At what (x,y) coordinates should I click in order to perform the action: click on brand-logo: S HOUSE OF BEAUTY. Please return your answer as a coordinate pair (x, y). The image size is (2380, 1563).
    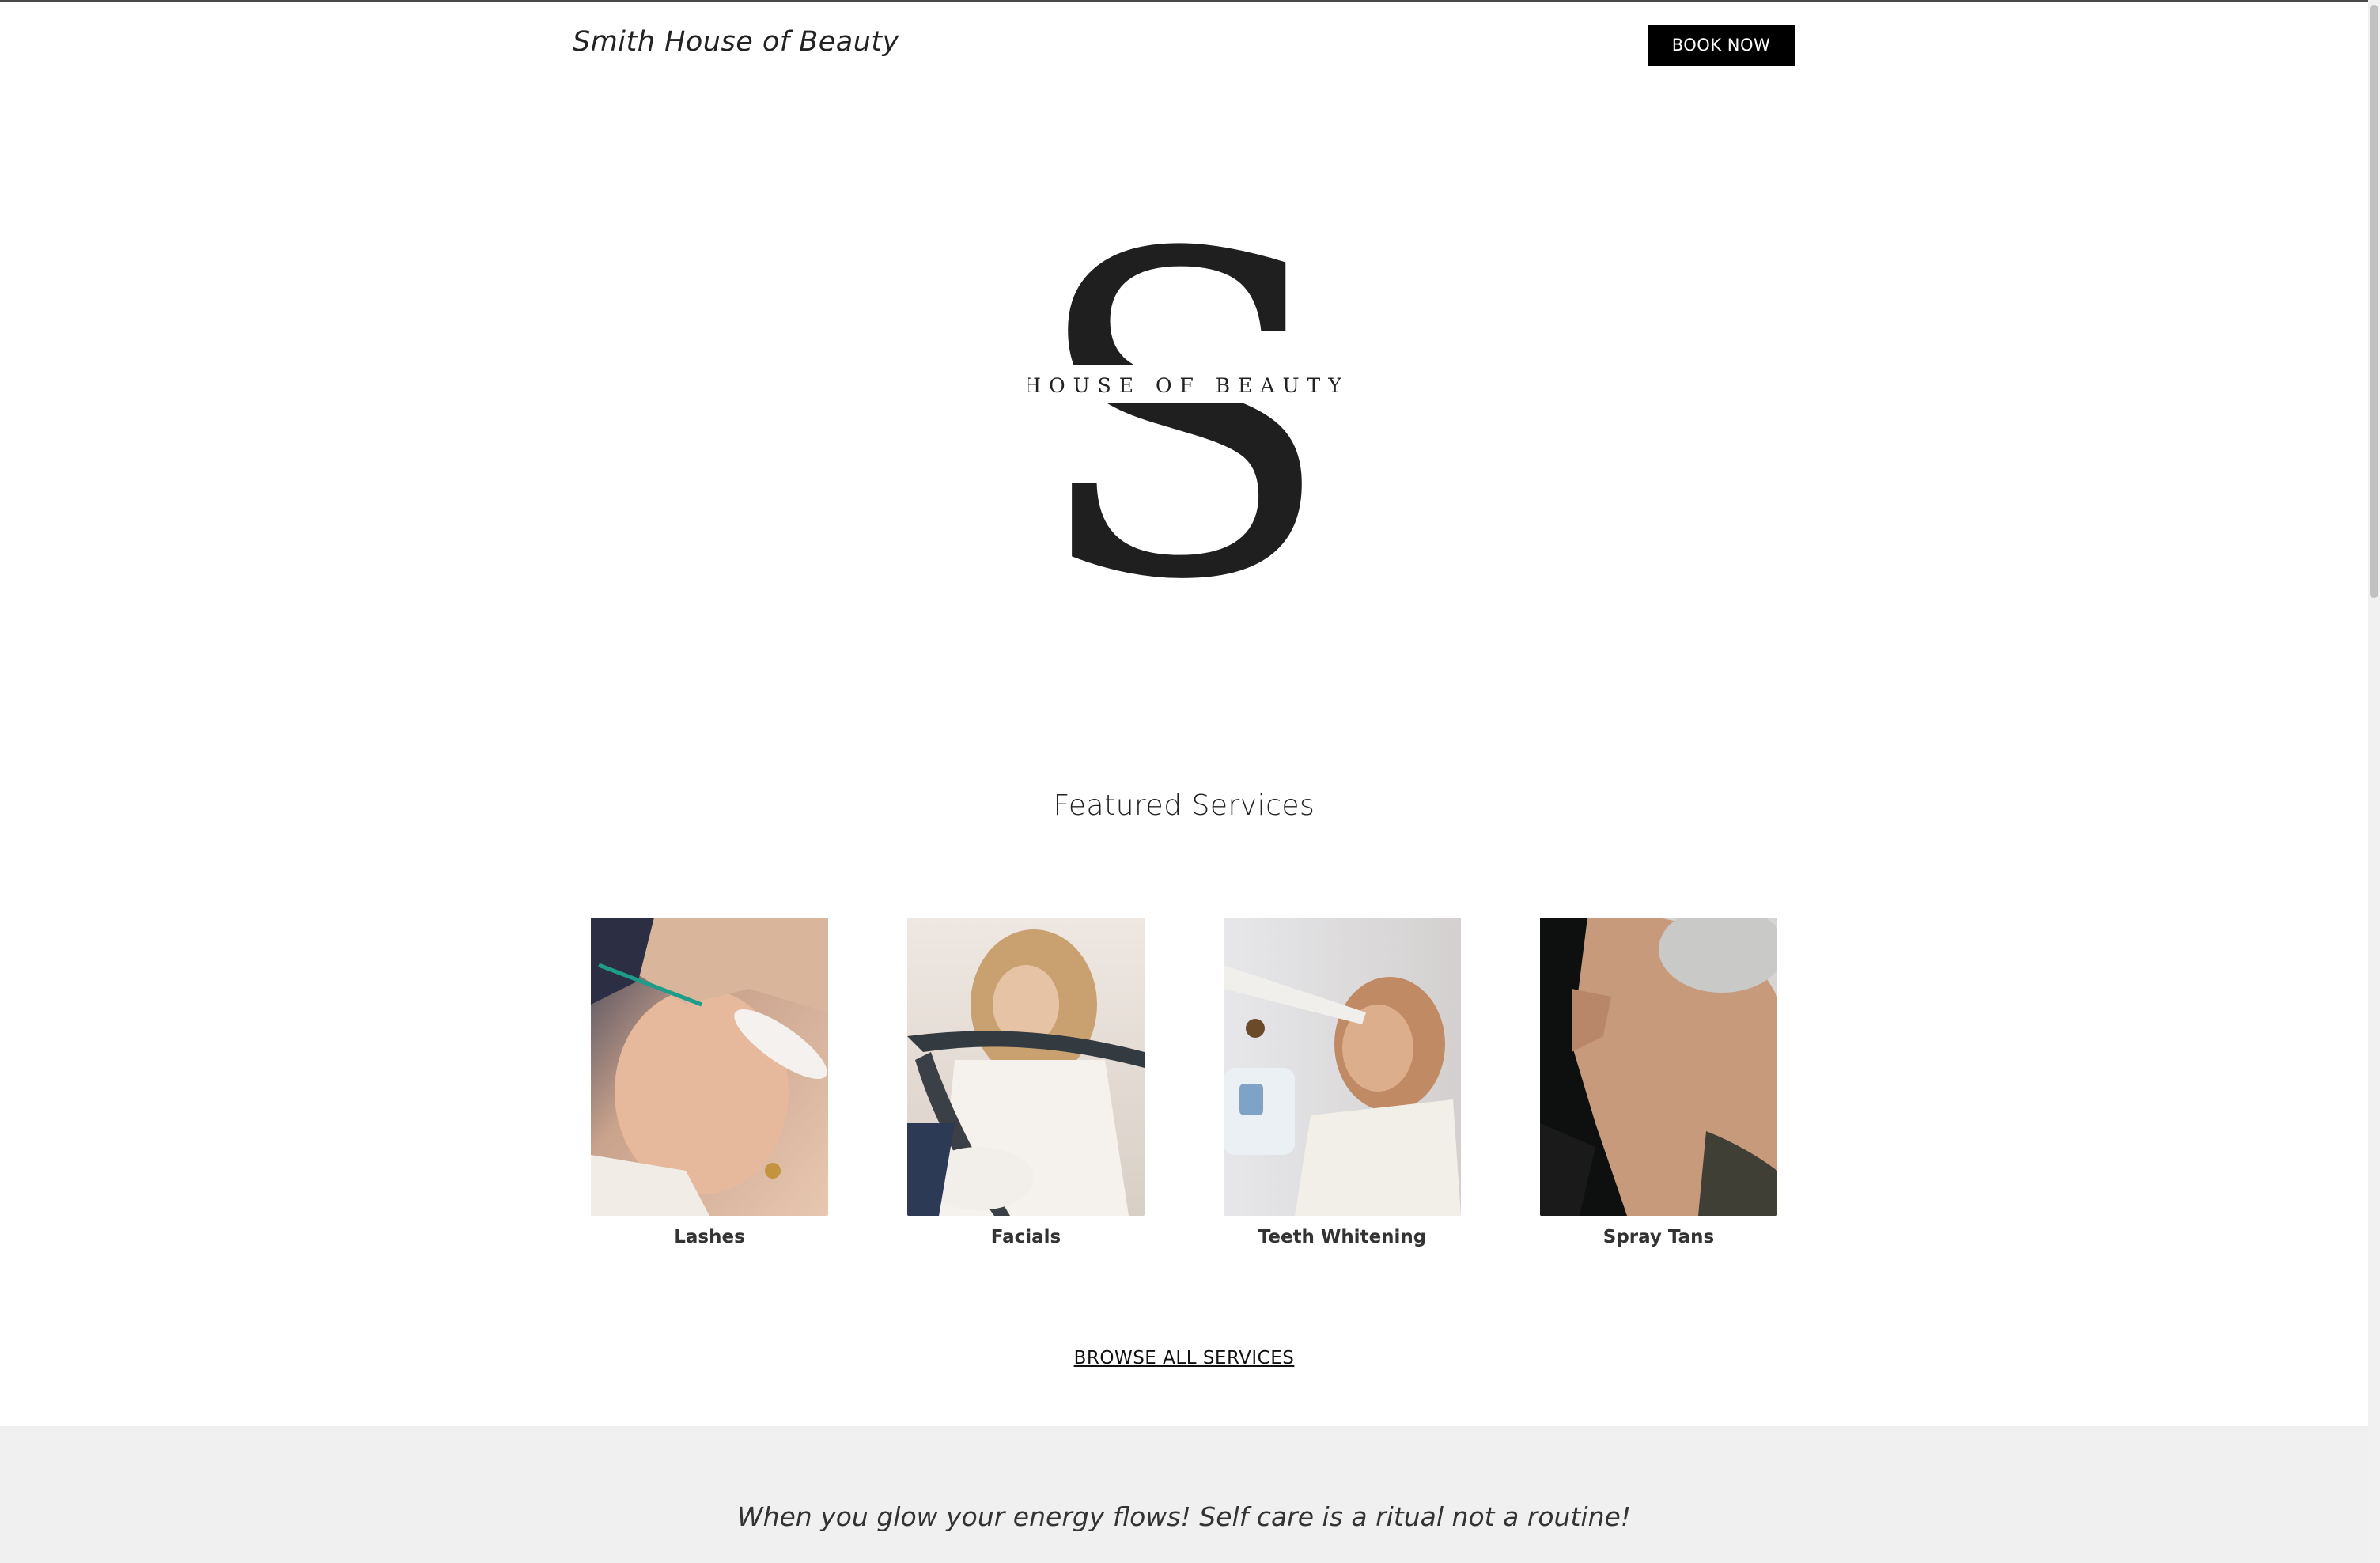
    Looking at the image, I should click on (1184, 419).